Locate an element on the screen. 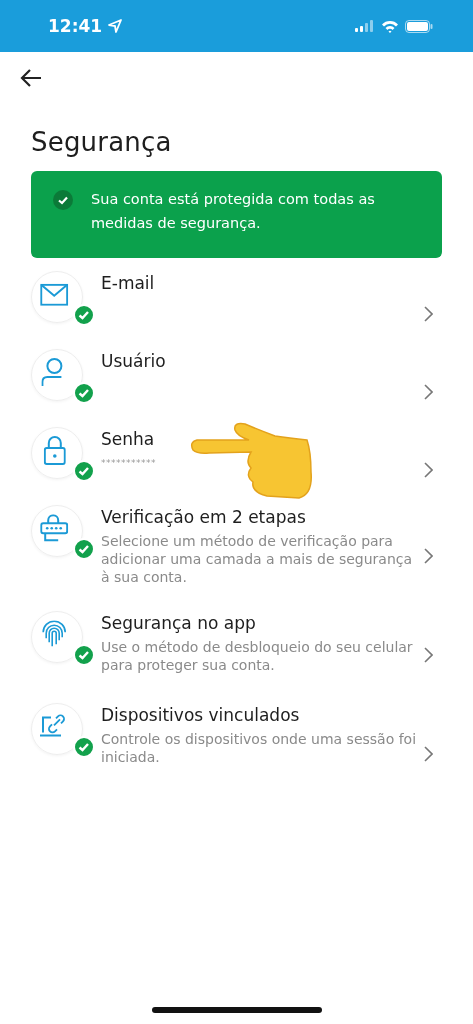 This screenshot has width=473, height=1024. security-option: Segurança no app Use o método de desbloqueio do seu celular para proteger sua conta. is located at coordinates (236, 658).